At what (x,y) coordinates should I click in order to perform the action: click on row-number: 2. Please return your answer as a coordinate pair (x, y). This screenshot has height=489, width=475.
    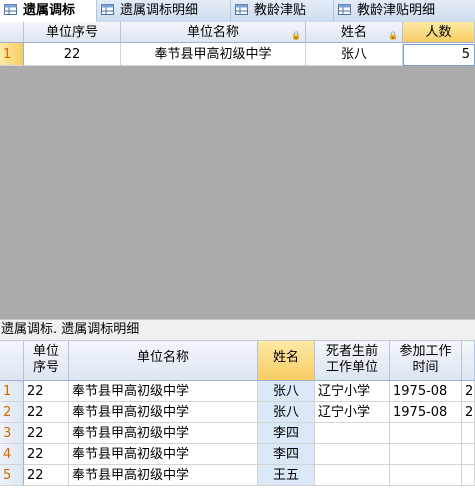
    Looking at the image, I should click on (12, 412).